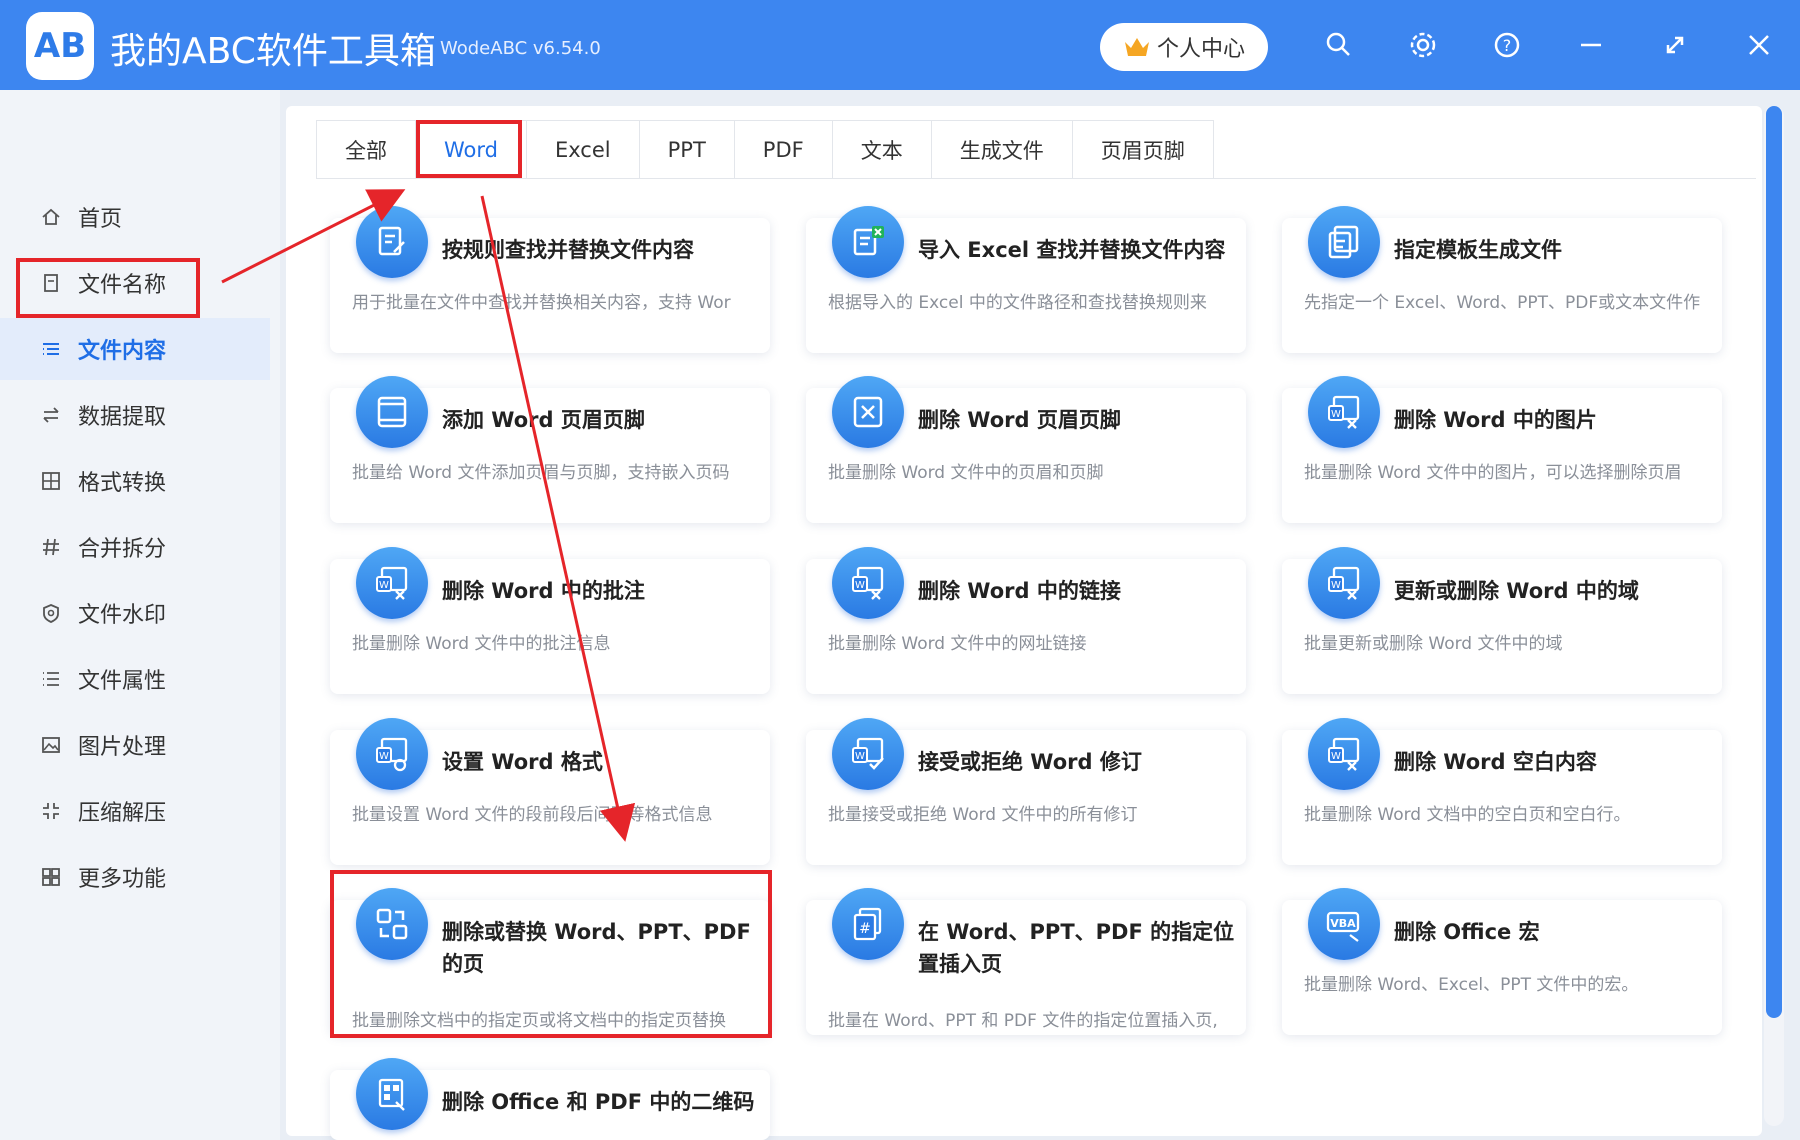  Describe the element at coordinates (582, 149) in the screenshot. I see `tab-excel: Excel` at that location.